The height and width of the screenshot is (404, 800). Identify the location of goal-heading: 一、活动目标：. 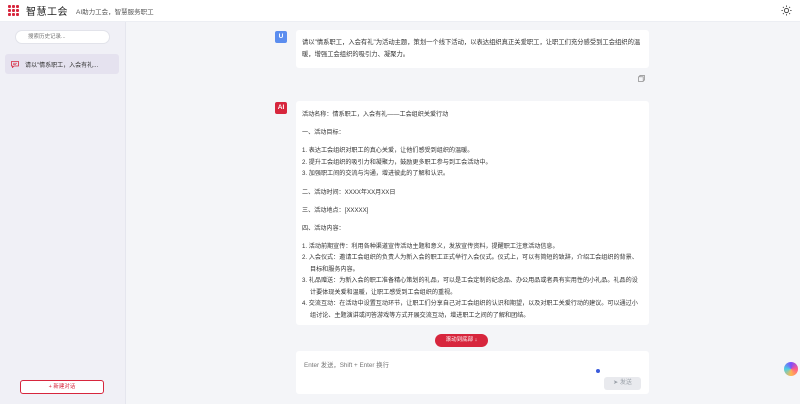
(323, 132).